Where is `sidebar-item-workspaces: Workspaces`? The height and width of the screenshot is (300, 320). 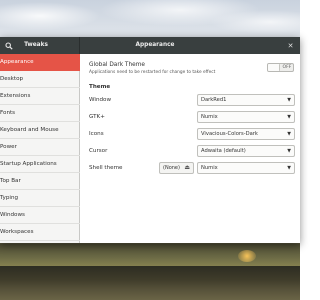
sidebar-item-workspaces: Workspaces is located at coordinates (40, 232).